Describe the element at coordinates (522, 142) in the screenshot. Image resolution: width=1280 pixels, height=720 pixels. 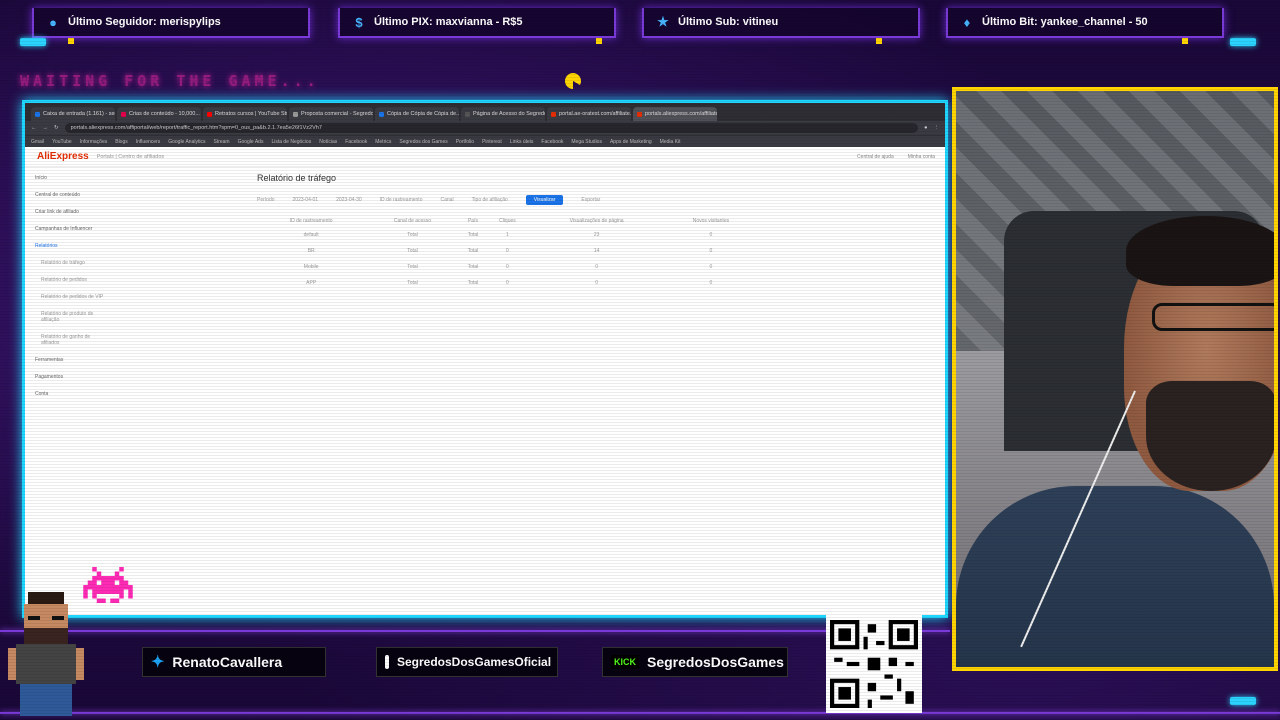
I see `bookmark-item: Links úteis` at that location.